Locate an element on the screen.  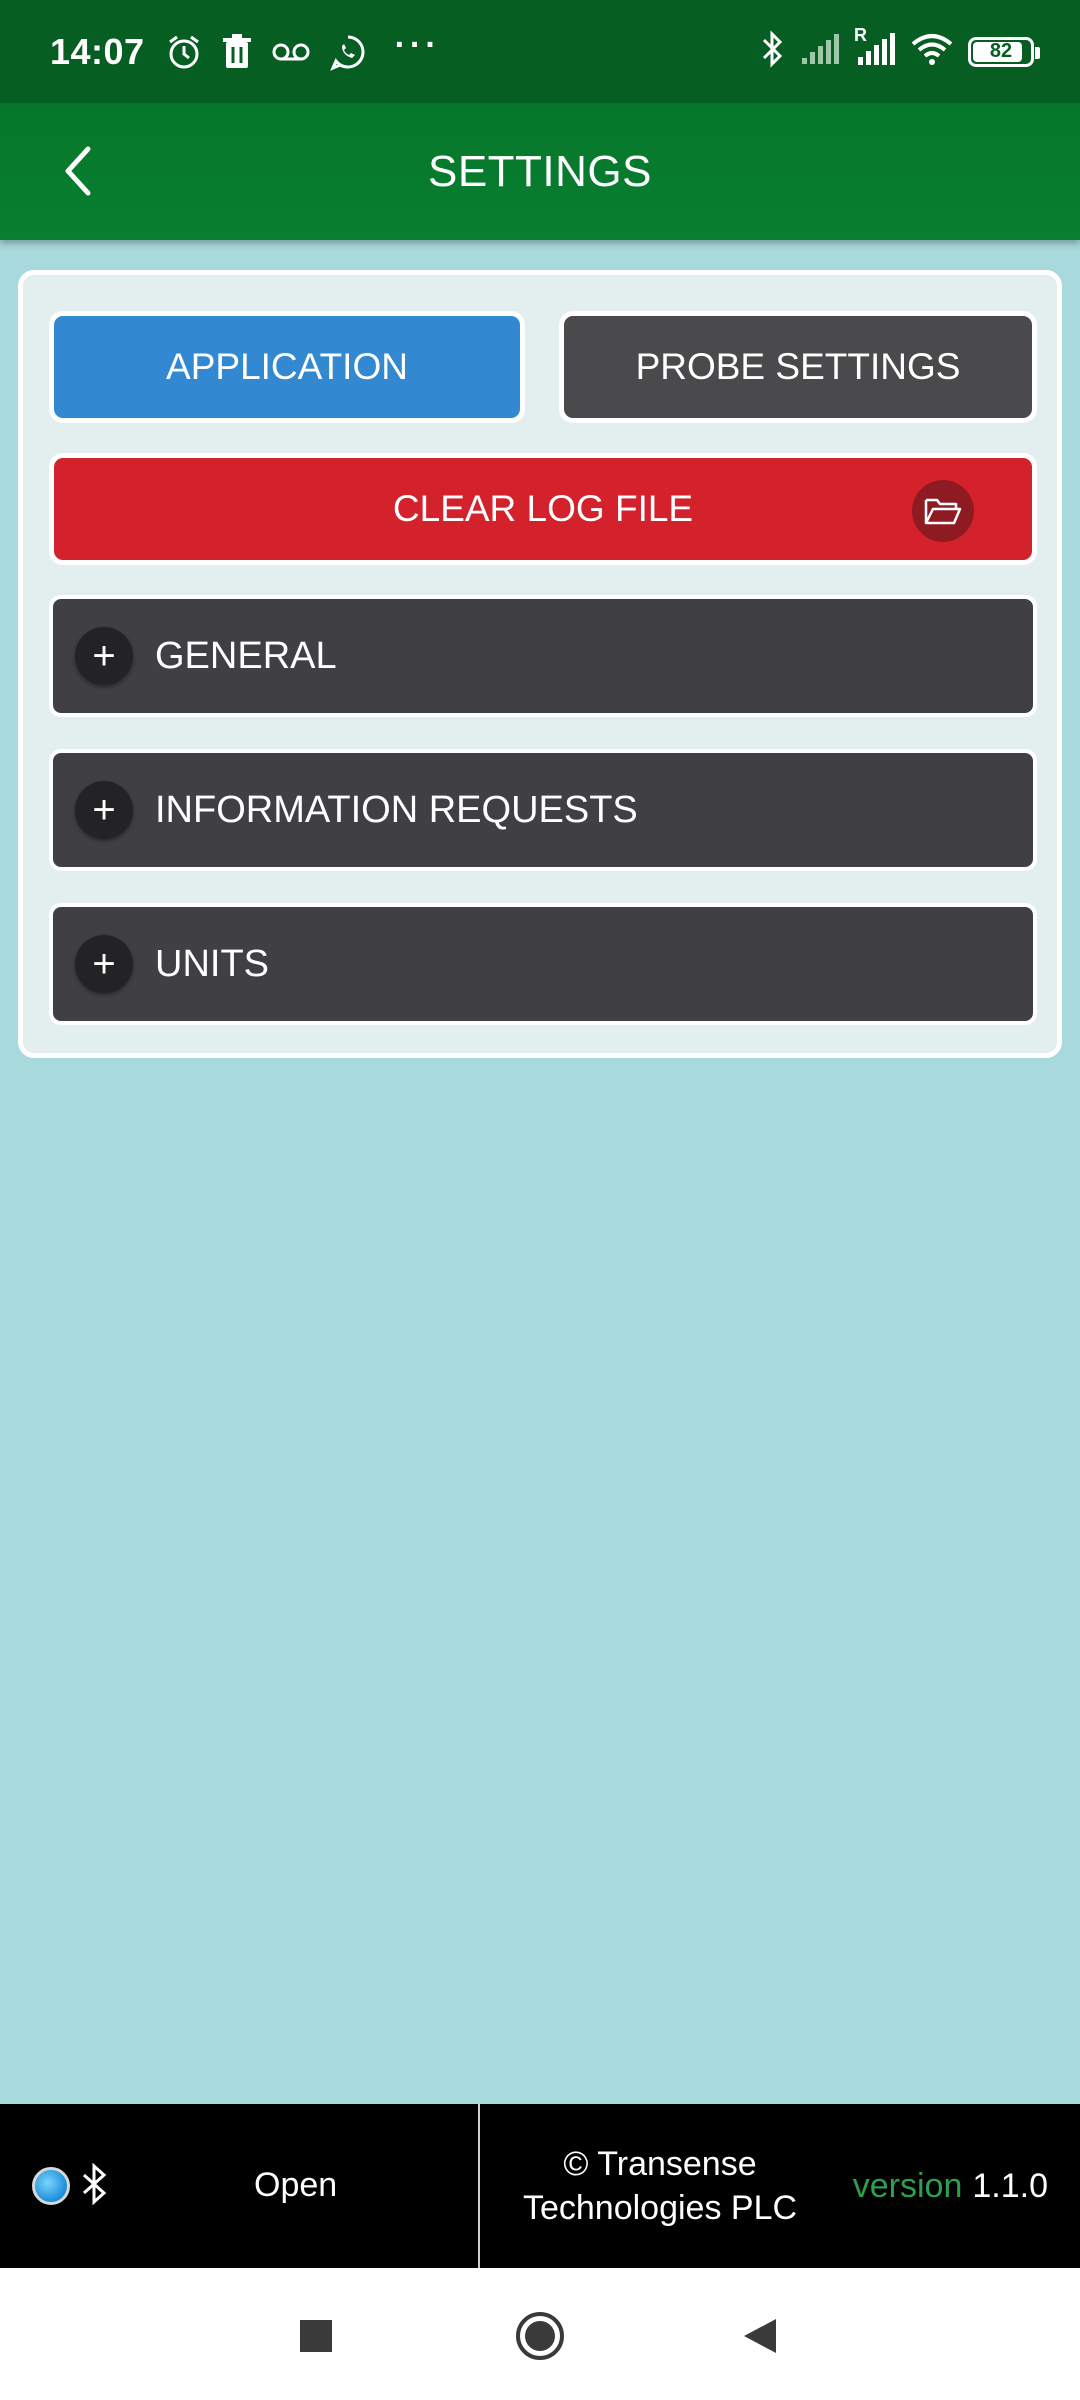
clear-log-file-label: CLEAR LOG FILE is located at coordinates (543, 508).